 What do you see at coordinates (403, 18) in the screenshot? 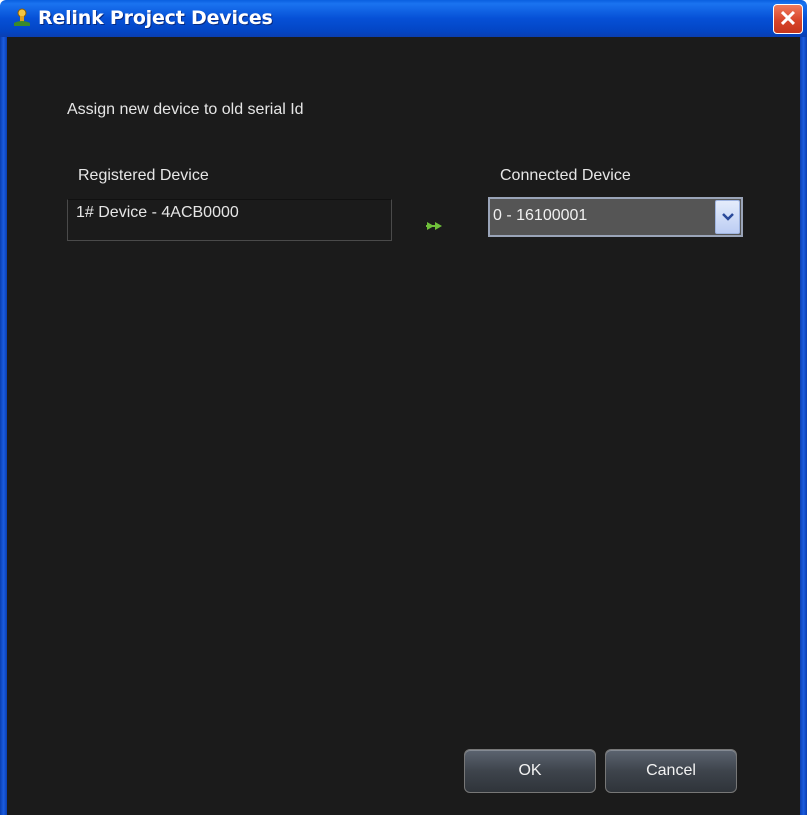
I see `title-bar: Relink Project Devices ✕` at bounding box center [403, 18].